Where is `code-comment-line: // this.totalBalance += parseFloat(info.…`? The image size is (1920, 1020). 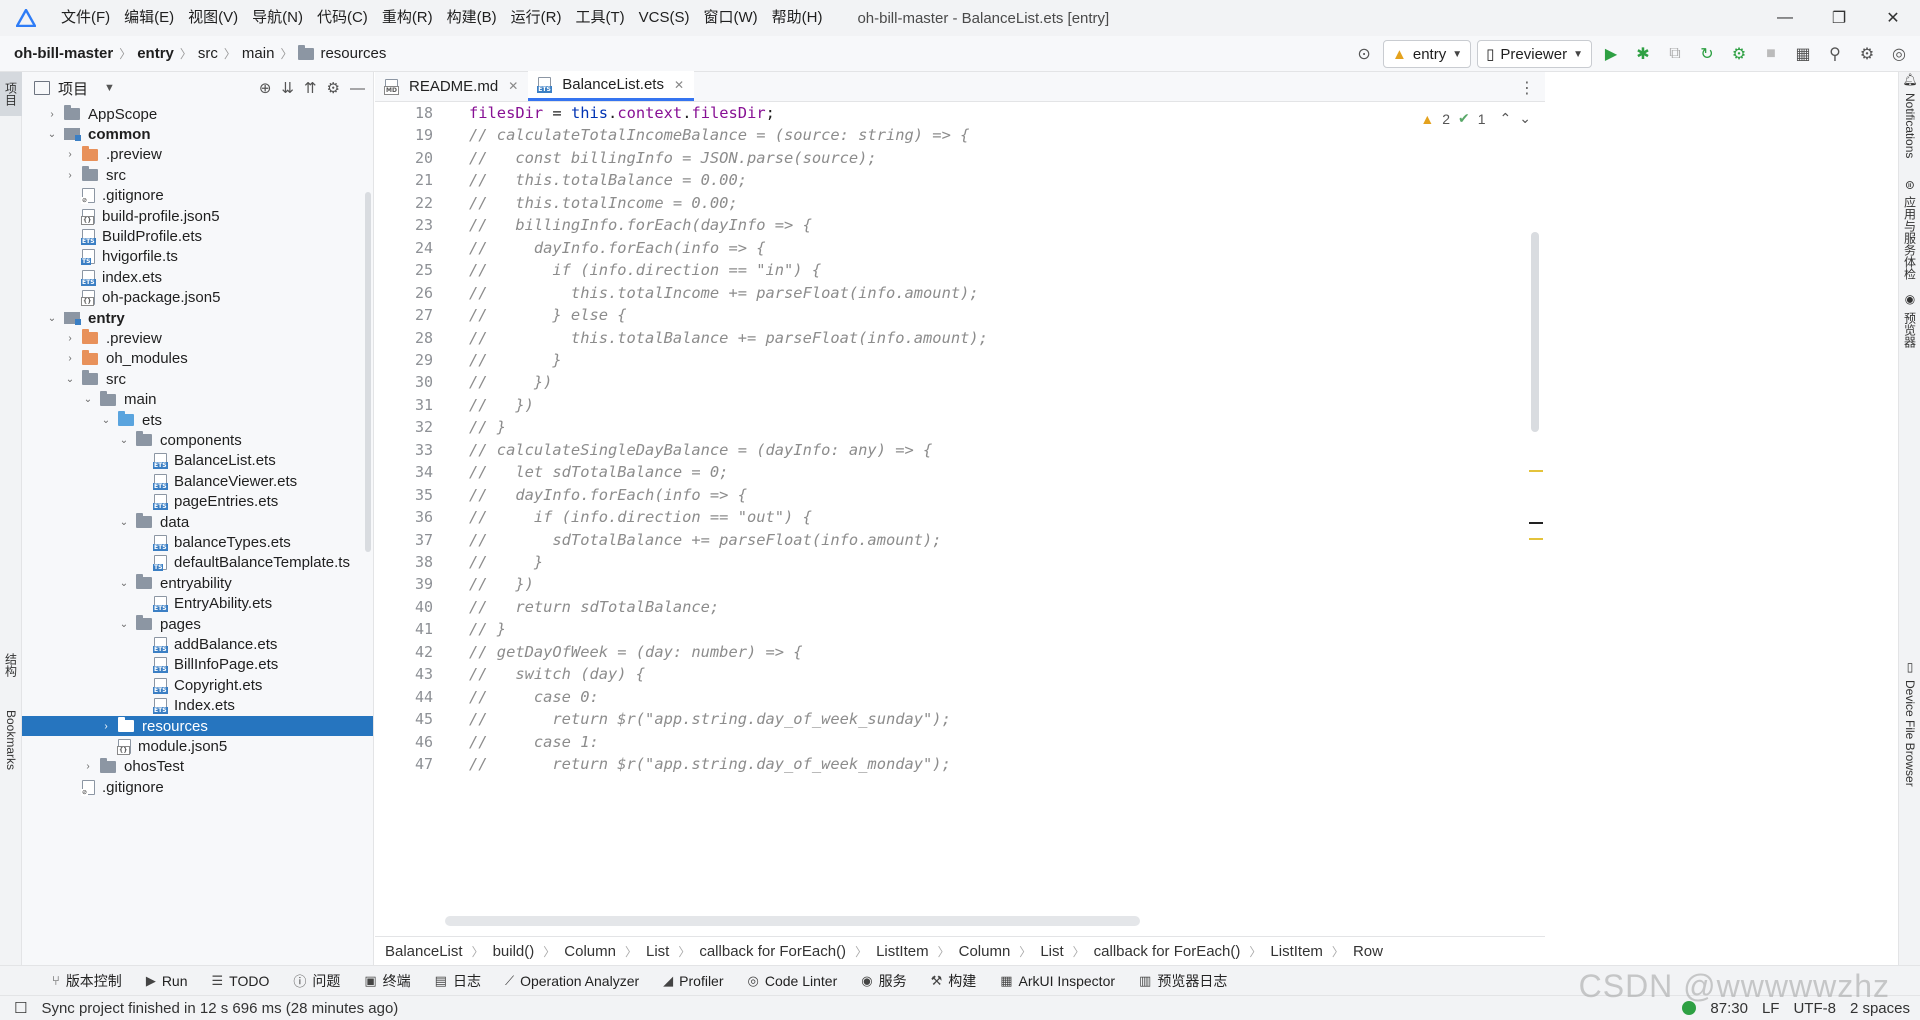
code-comment-line: // this.totalBalance += parseFloat(info.… is located at coordinates (728, 338).